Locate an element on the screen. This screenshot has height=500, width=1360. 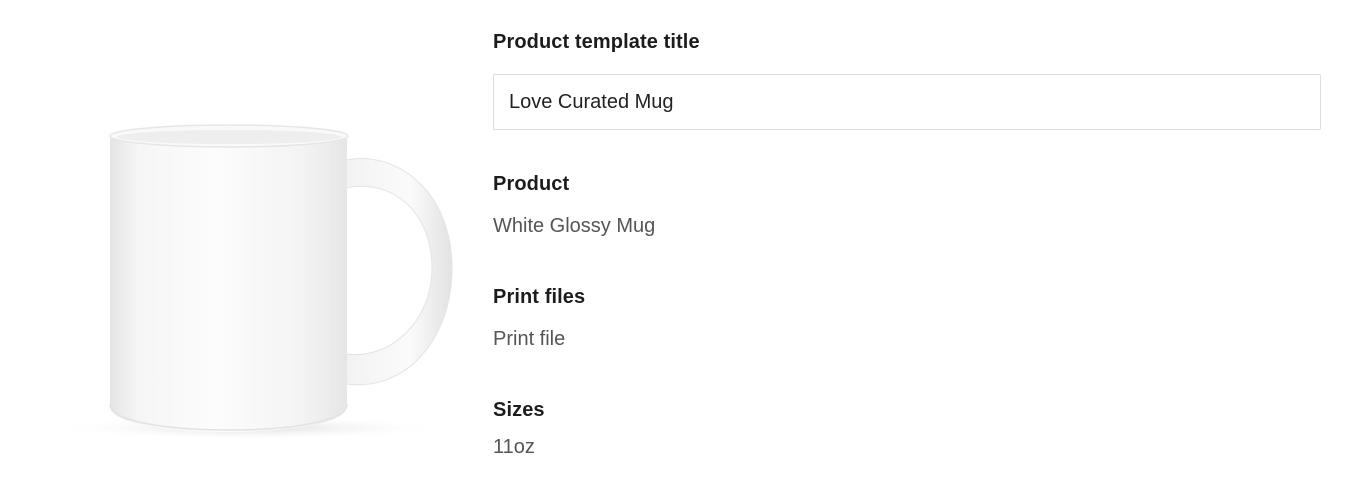
template-title-label: Product template title is located at coordinates (596, 42).